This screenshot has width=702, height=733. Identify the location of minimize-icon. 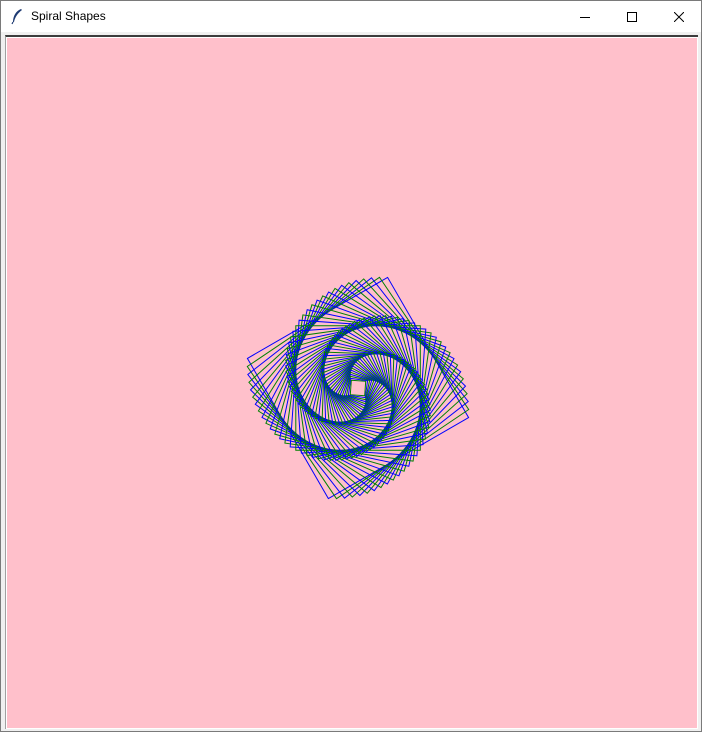
(585, 17).